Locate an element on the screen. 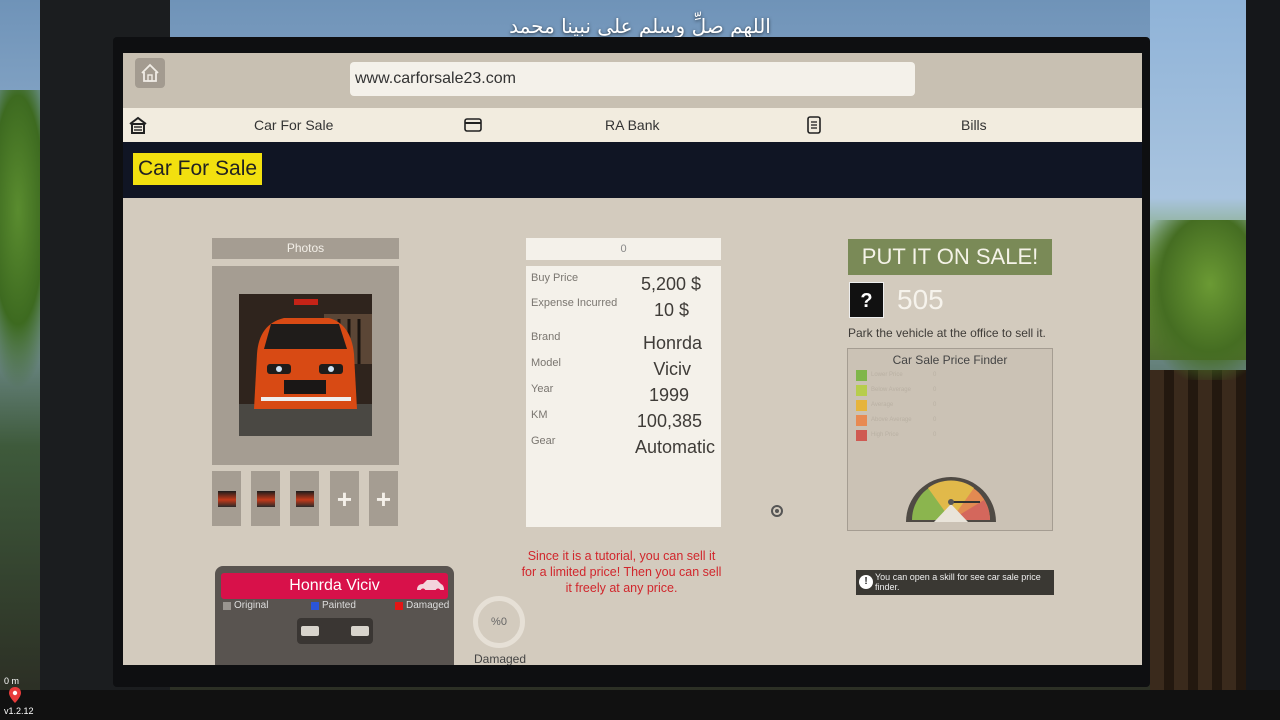  nav-bills: Bills is located at coordinates (974, 125).